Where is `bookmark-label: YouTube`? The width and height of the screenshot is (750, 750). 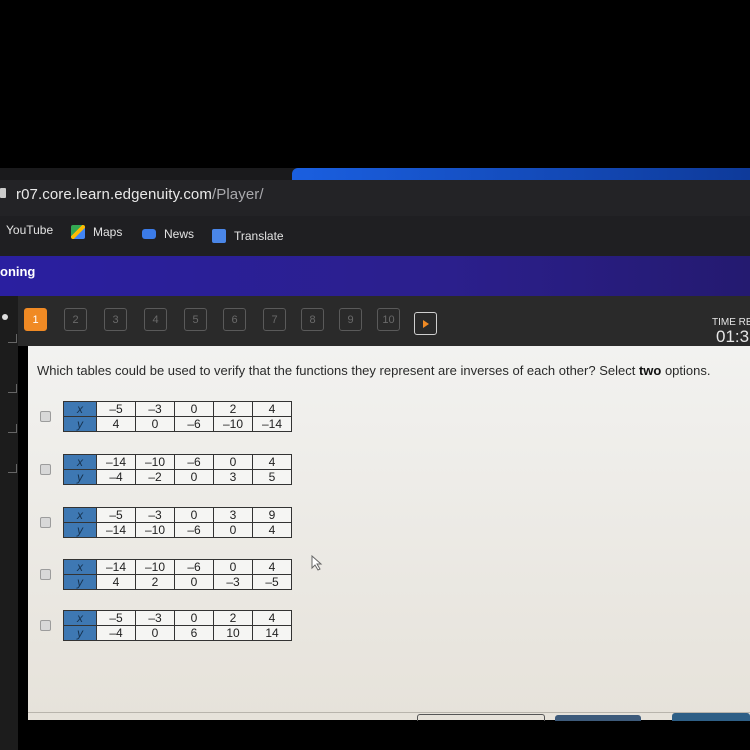
bookmark-label: YouTube is located at coordinates (30, 230).